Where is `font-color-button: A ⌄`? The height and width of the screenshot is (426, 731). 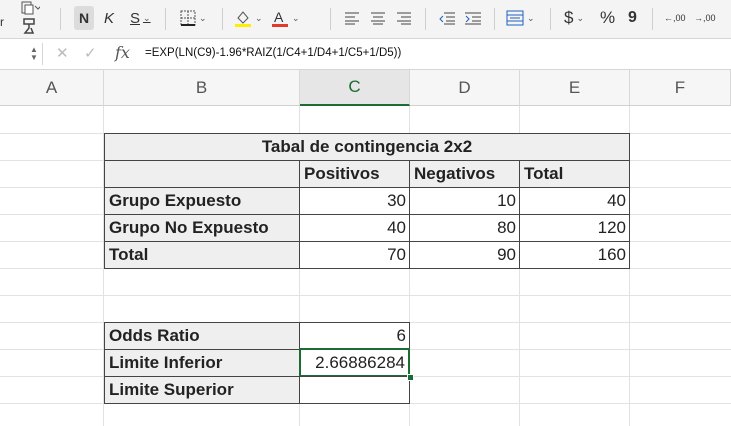
font-color-button: A ⌄ is located at coordinates (285, 18).